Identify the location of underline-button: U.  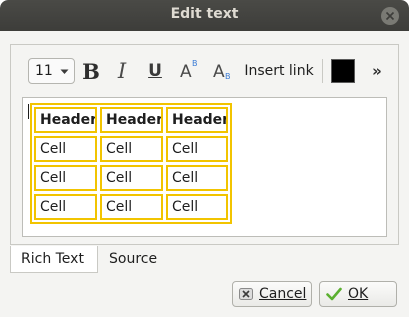
(155, 71).